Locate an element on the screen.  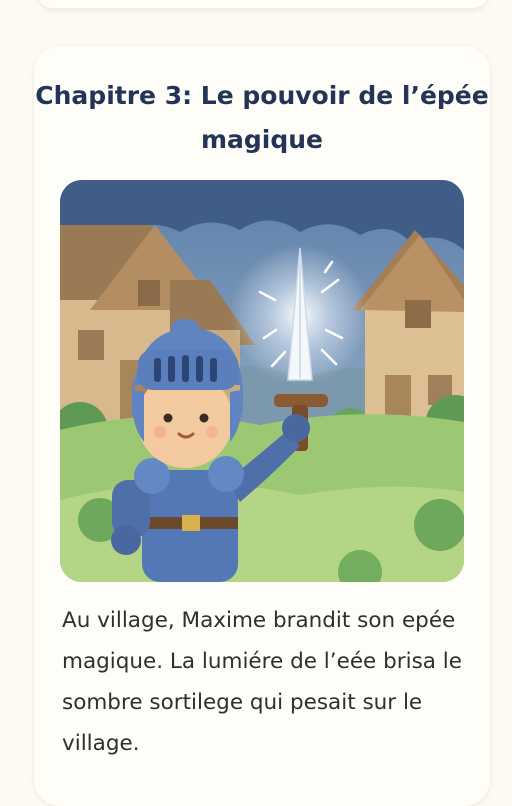
previous-chapter-card is located at coordinates (263, 4).